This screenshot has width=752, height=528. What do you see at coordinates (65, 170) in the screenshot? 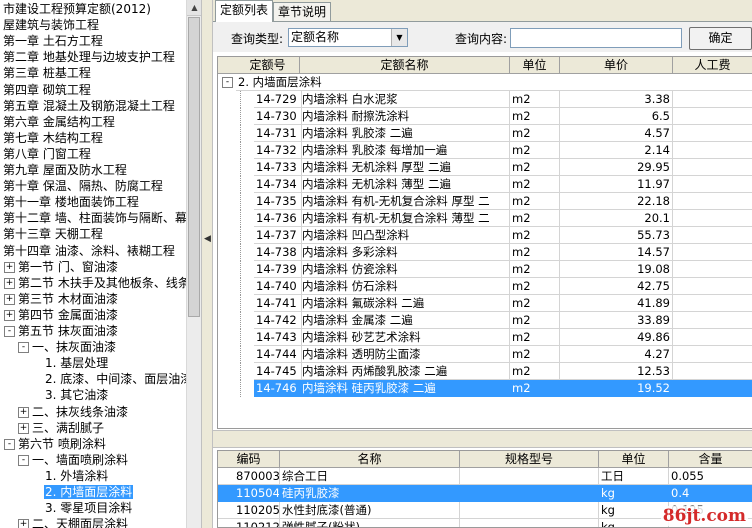
I see `tree-item: 第九章 屋面及防水工程` at bounding box center [65, 170].